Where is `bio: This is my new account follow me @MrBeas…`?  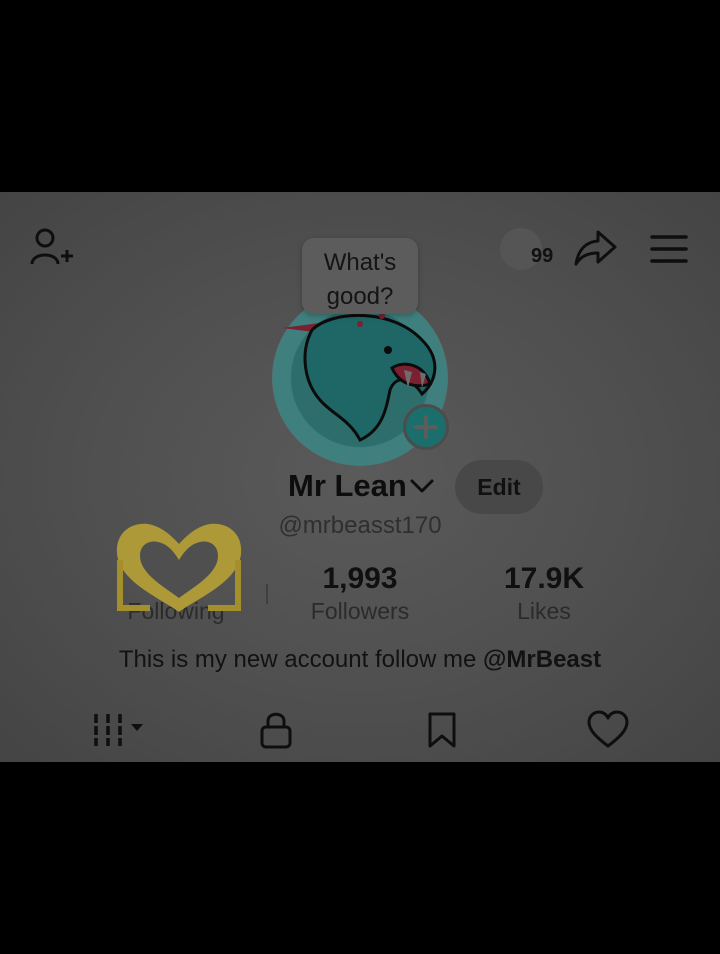 bio: This is my new account follow me @MrBeas… is located at coordinates (360, 660).